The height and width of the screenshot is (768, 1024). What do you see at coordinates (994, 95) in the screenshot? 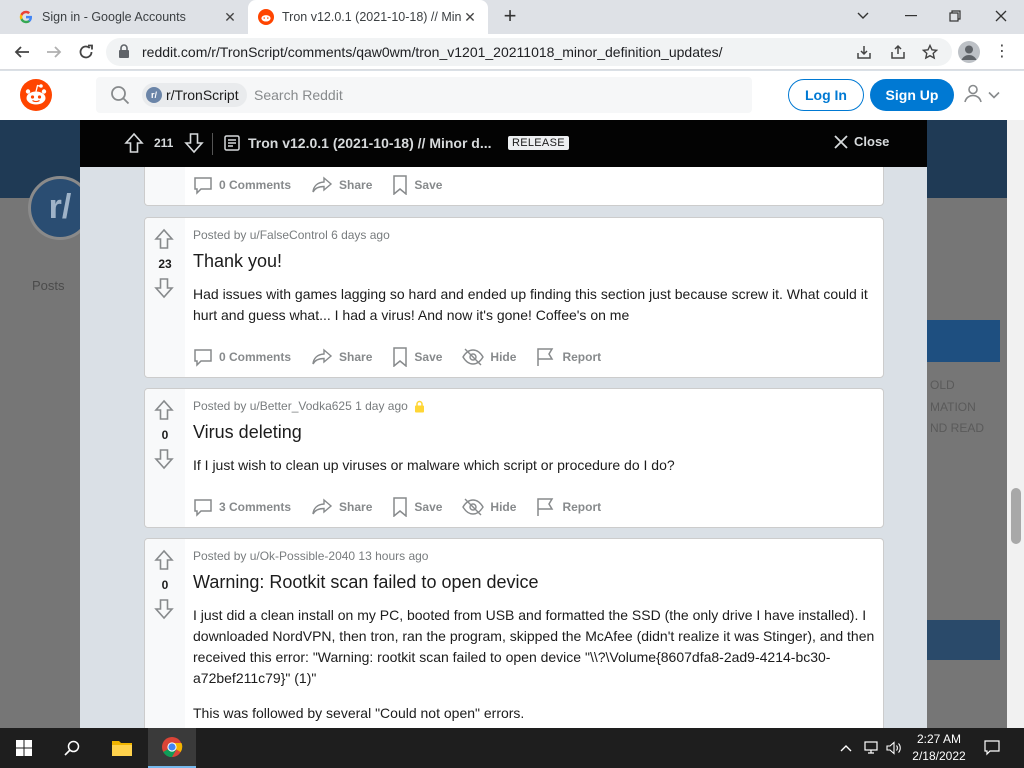
I see `chevron-down-icon` at bounding box center [994, 95].